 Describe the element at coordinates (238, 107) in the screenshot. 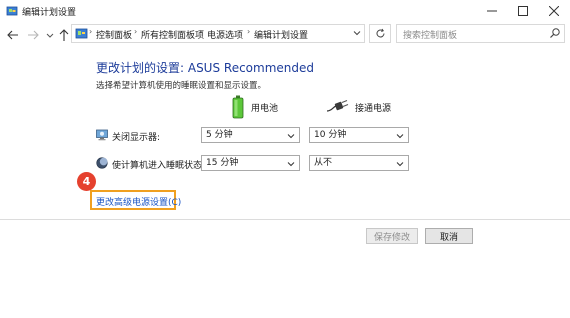

I see `battery-icon` at that location.